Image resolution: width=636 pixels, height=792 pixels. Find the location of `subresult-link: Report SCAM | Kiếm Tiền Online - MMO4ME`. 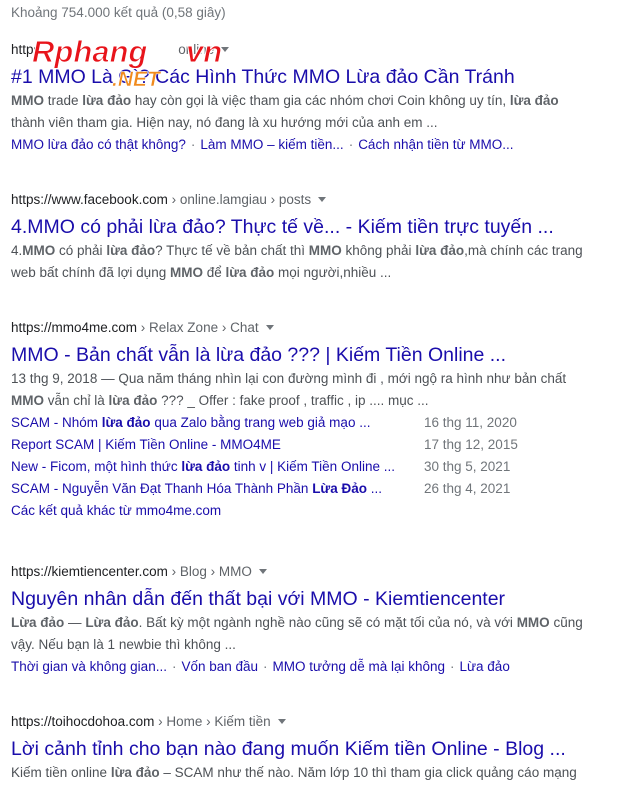

subresult-link: Report SCAM | Kiếm Tiền Online - MMO4ME is located at coordinates (146, 444).